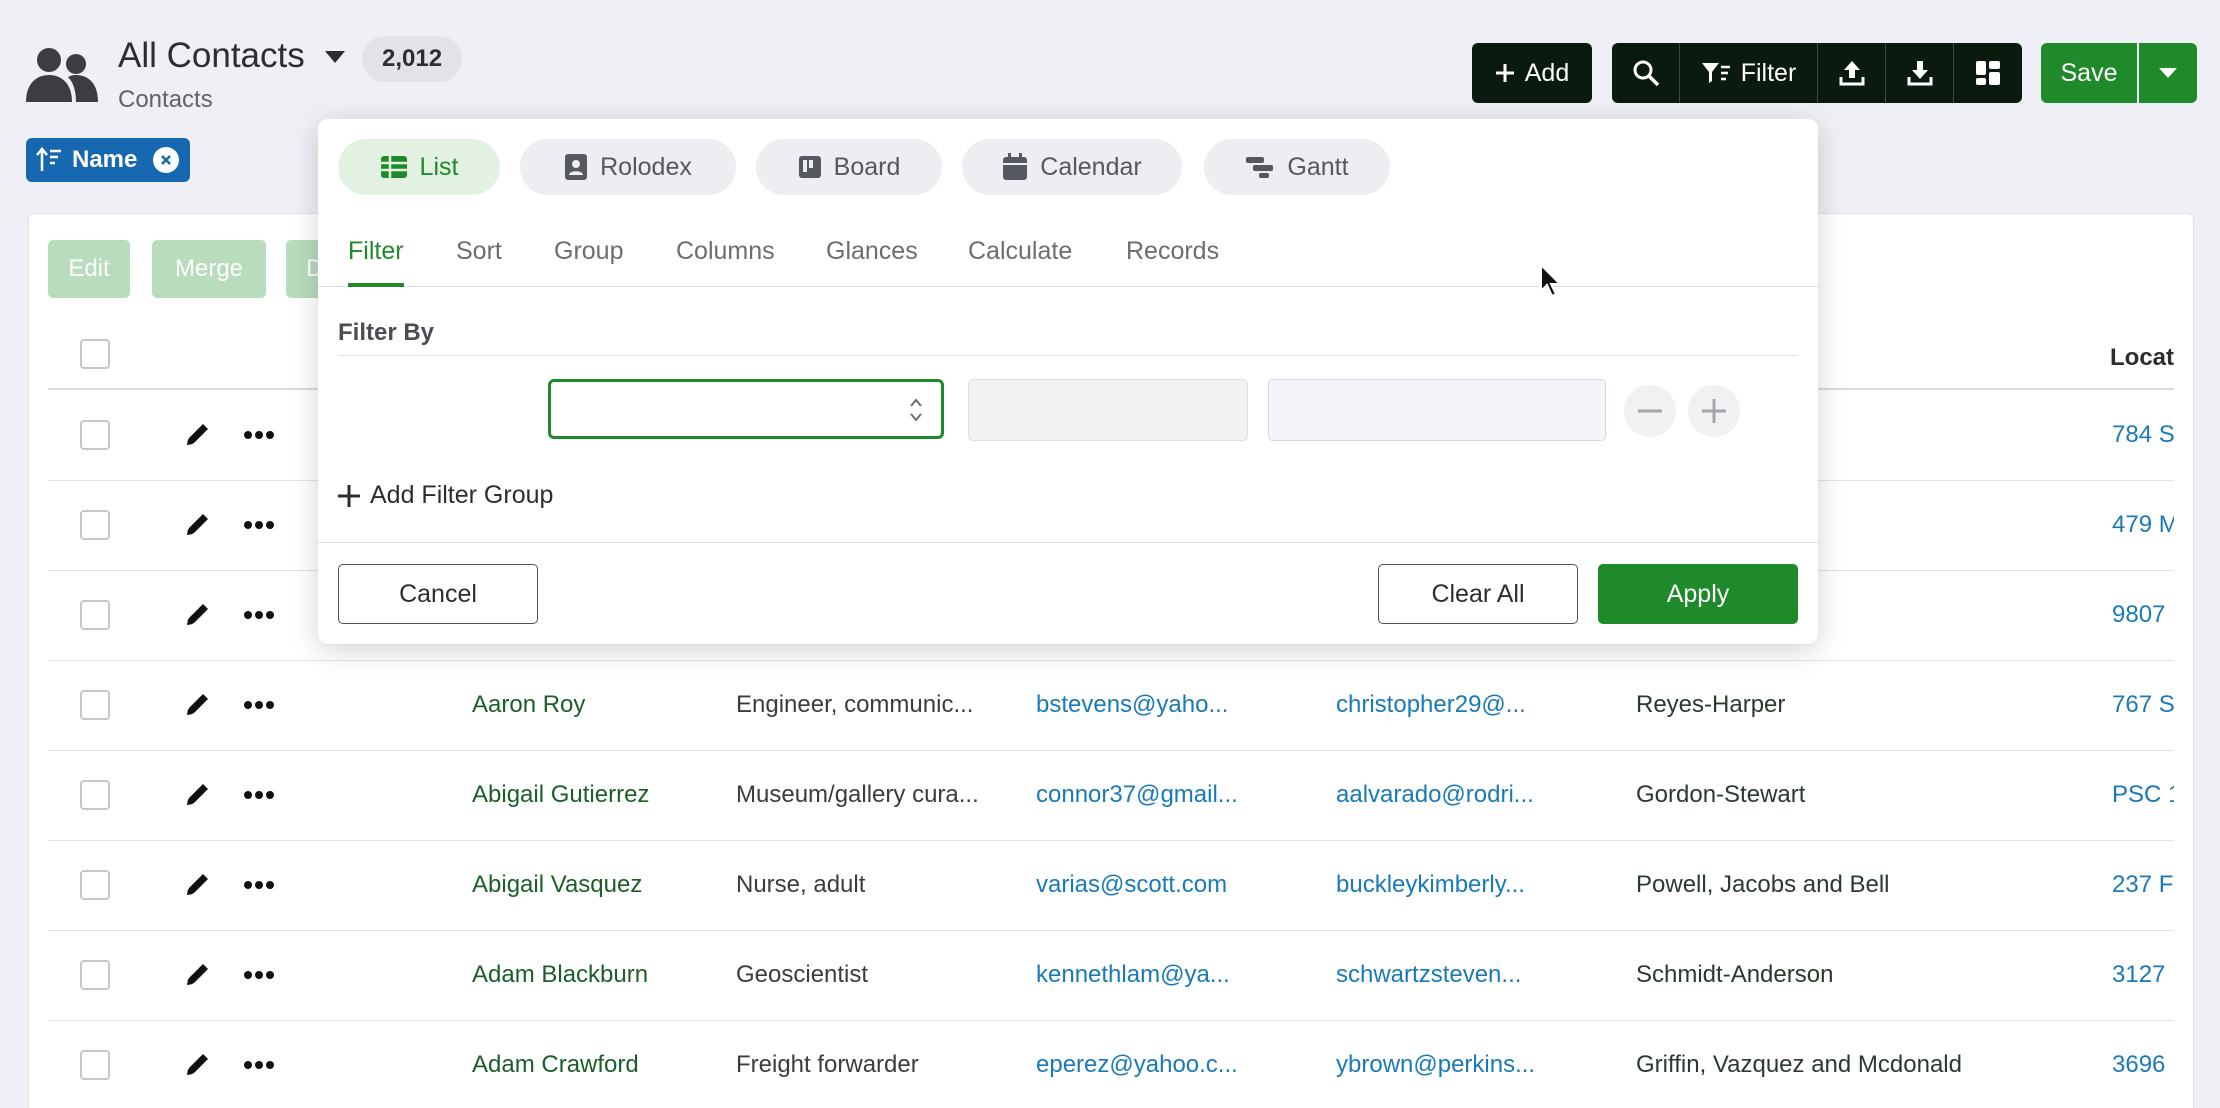 The width and height of the screenshot is (2220, 1108). What do you see at coordinates (528, 705) in the screenshot?
I see `contact-name-link: Aaron Roy` at bounding box center [528, 705].